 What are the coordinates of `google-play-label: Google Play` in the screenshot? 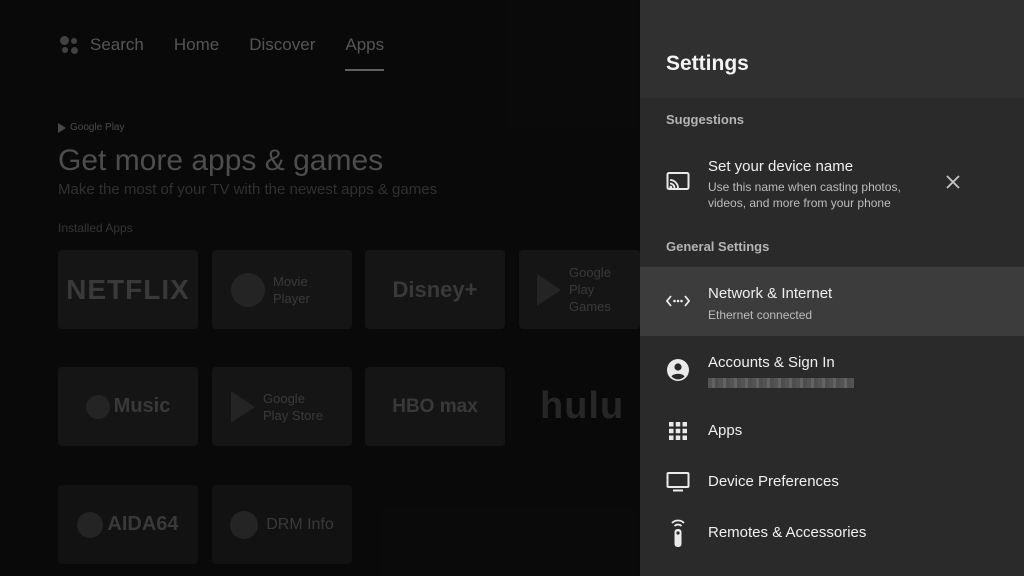 It's located at (97, 127).